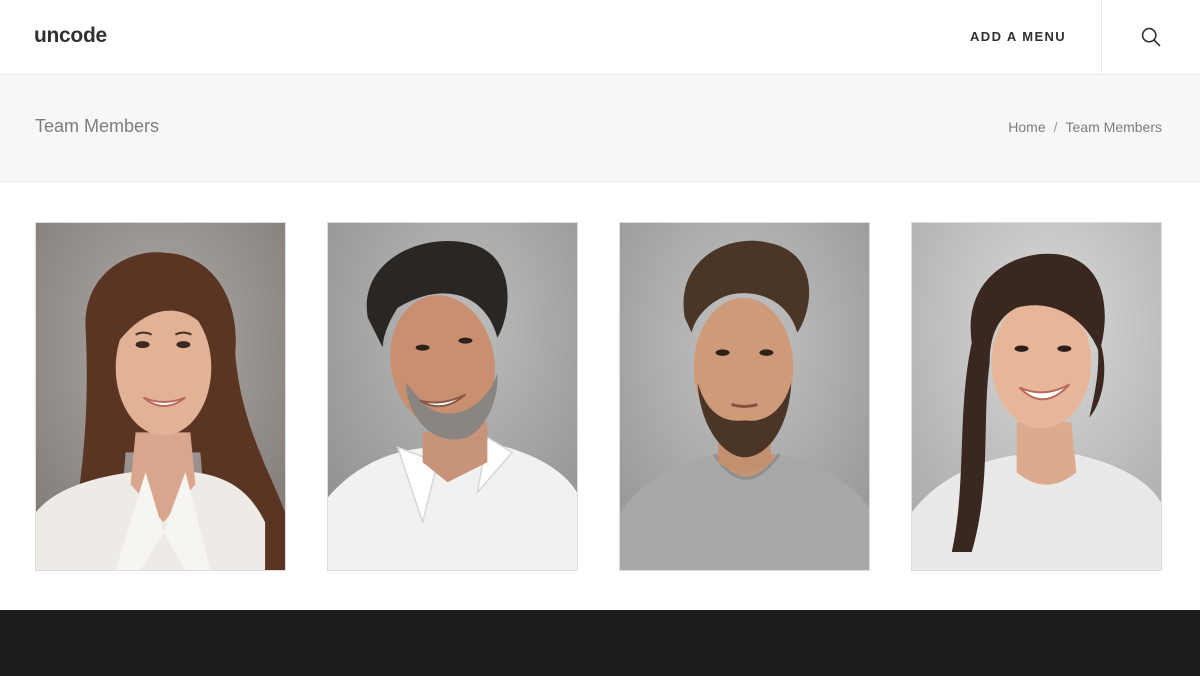 Image resolution: width=1200 pixels, height=676 pixels. What do you see at coordinates (1018, 36) in the screenshot?
I see `add-a-menu-link: ADD A MENU` at bounding box center [1018, 36].